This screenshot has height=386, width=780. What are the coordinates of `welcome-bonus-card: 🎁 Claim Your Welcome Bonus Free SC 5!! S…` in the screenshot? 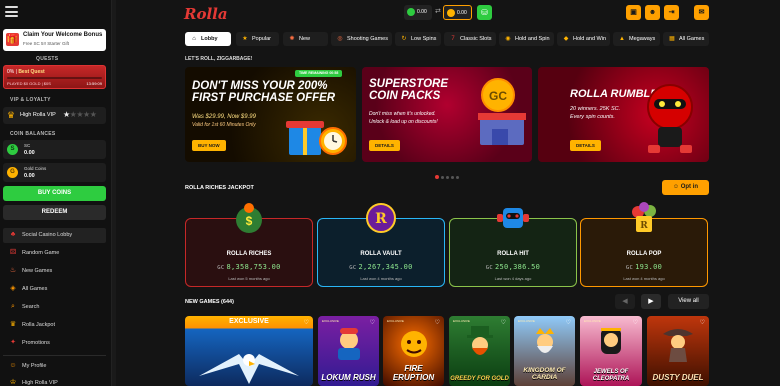 It's located at (54, 40).